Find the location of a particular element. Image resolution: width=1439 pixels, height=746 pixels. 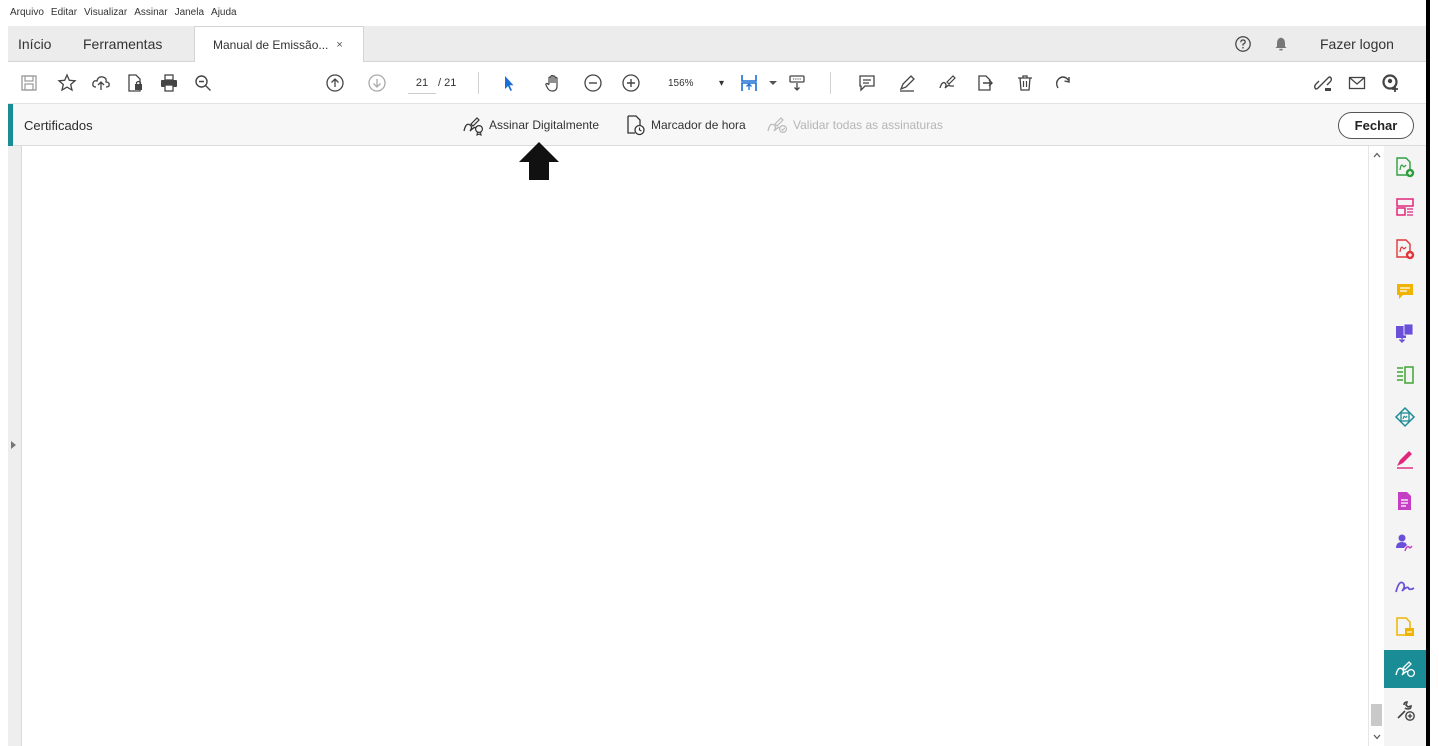

active-tool-accent is located at coordinates (10, 125).